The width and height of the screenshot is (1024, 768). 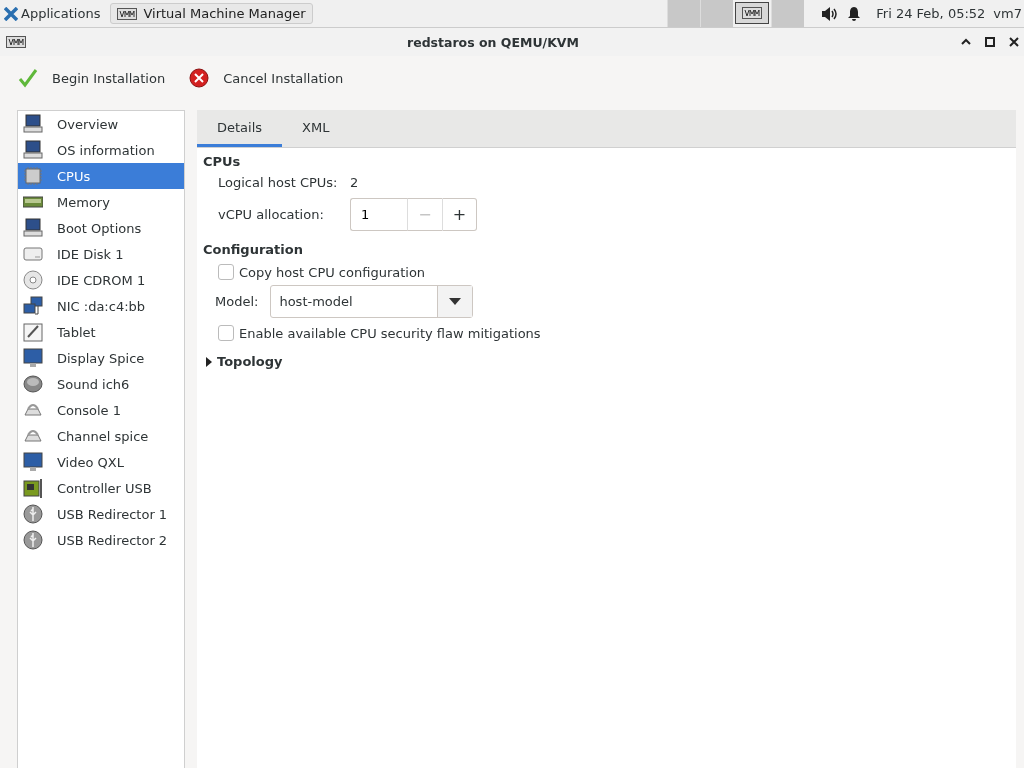 I want to click on sidebar-item: IDE CDROM 1, so click(x=101, y=280).